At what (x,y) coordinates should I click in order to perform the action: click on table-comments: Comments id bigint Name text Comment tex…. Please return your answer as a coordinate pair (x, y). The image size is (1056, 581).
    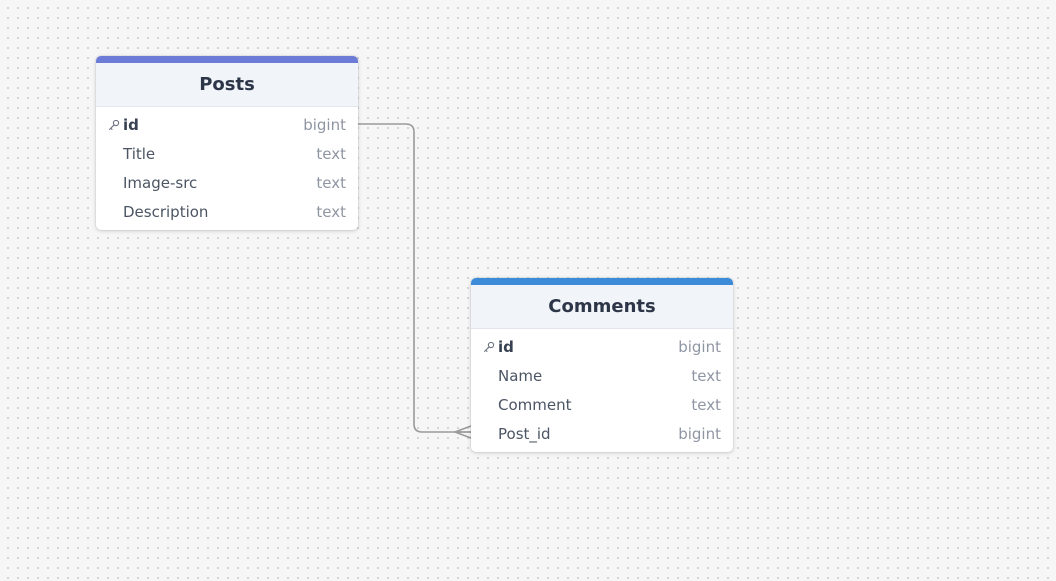
    Looking at the image, I should click on (602, 365).